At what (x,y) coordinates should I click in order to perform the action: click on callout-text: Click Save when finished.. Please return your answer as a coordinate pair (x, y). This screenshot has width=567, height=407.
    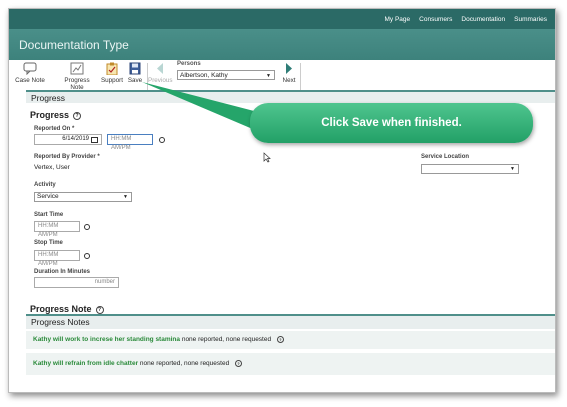
    Looking at the image, I should click on (391, 123).